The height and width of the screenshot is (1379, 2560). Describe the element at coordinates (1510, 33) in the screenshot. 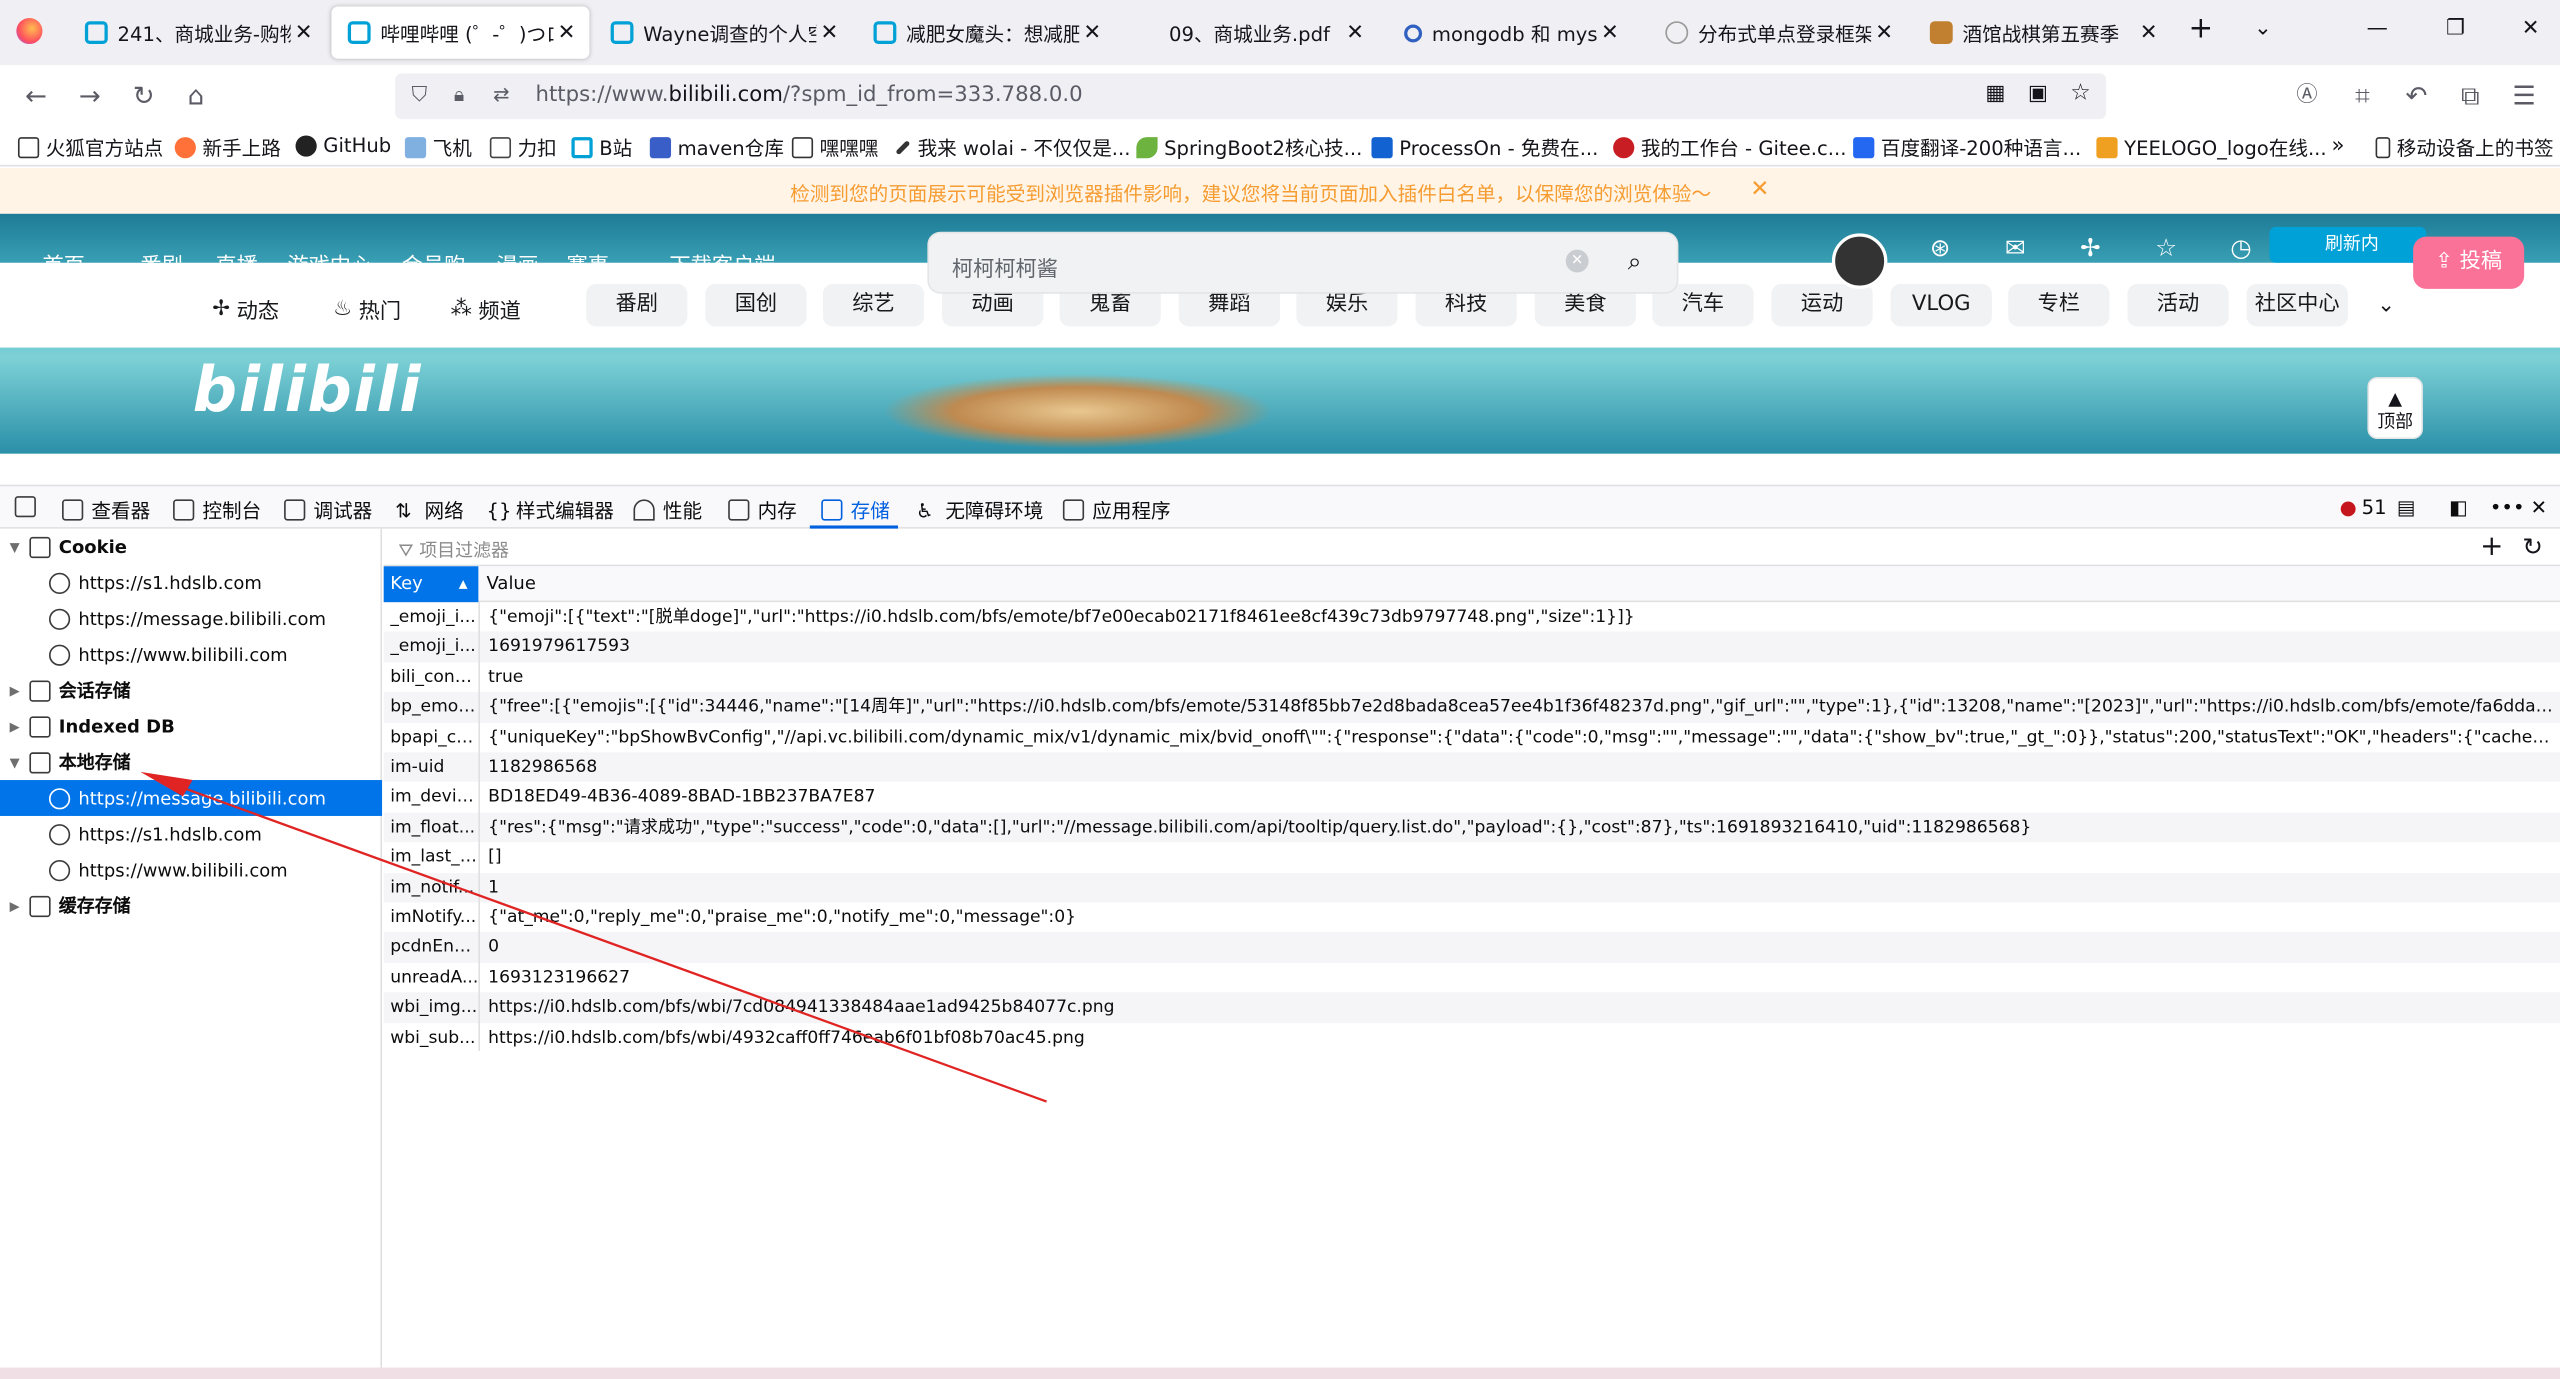

I see `tab-5: mongodb 和 mysql ✕` at that location.